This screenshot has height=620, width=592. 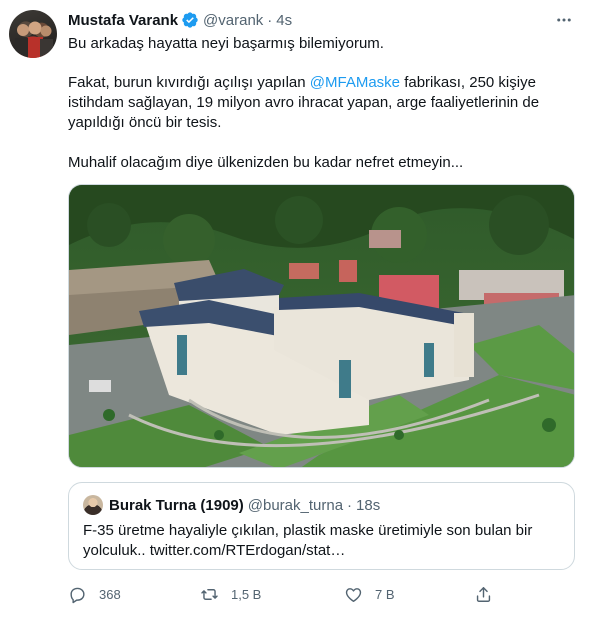 I want to click on reply-icon, so click(x=77, y=595).